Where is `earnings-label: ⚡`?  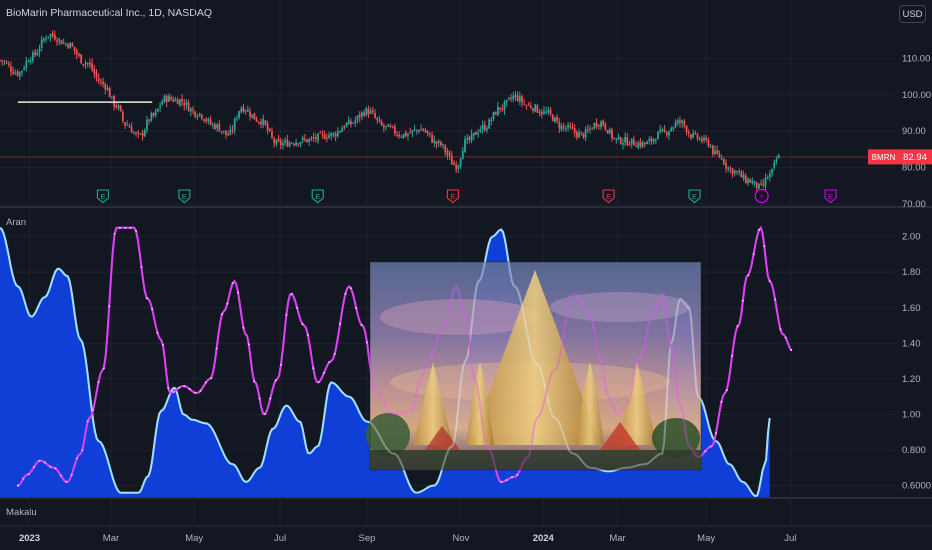
earnings-label: ⚡ is located at coordinates (761, 196).